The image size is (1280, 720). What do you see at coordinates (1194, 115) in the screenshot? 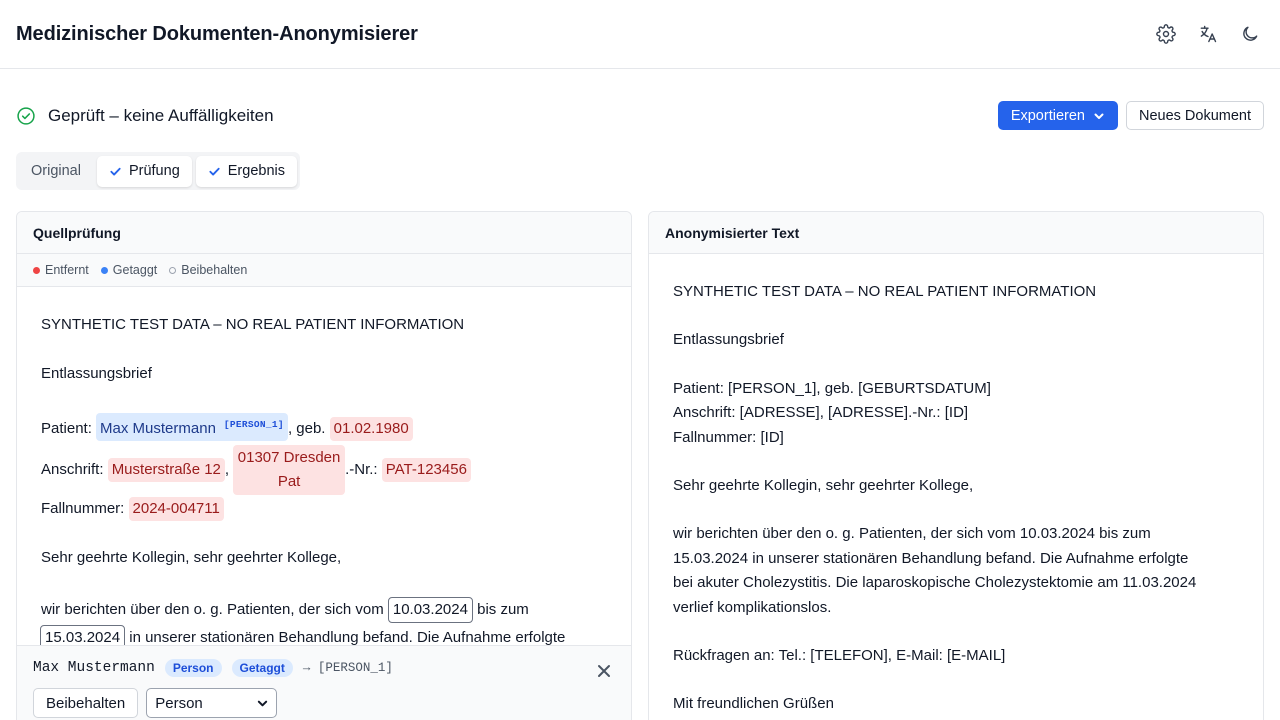
I see `new-document-button: Neues Dokument` at bounding box center [1194, 115].